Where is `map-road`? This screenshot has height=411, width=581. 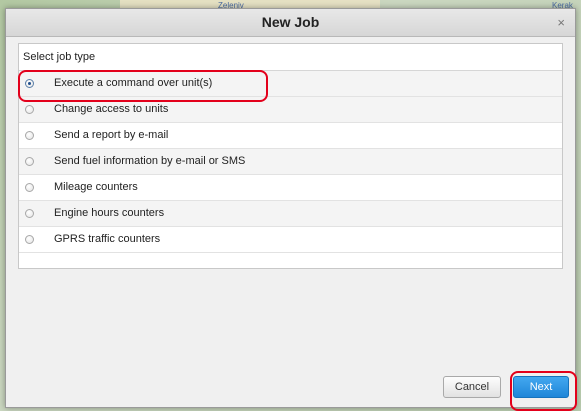 map-road is located at coordinates (250, 4).